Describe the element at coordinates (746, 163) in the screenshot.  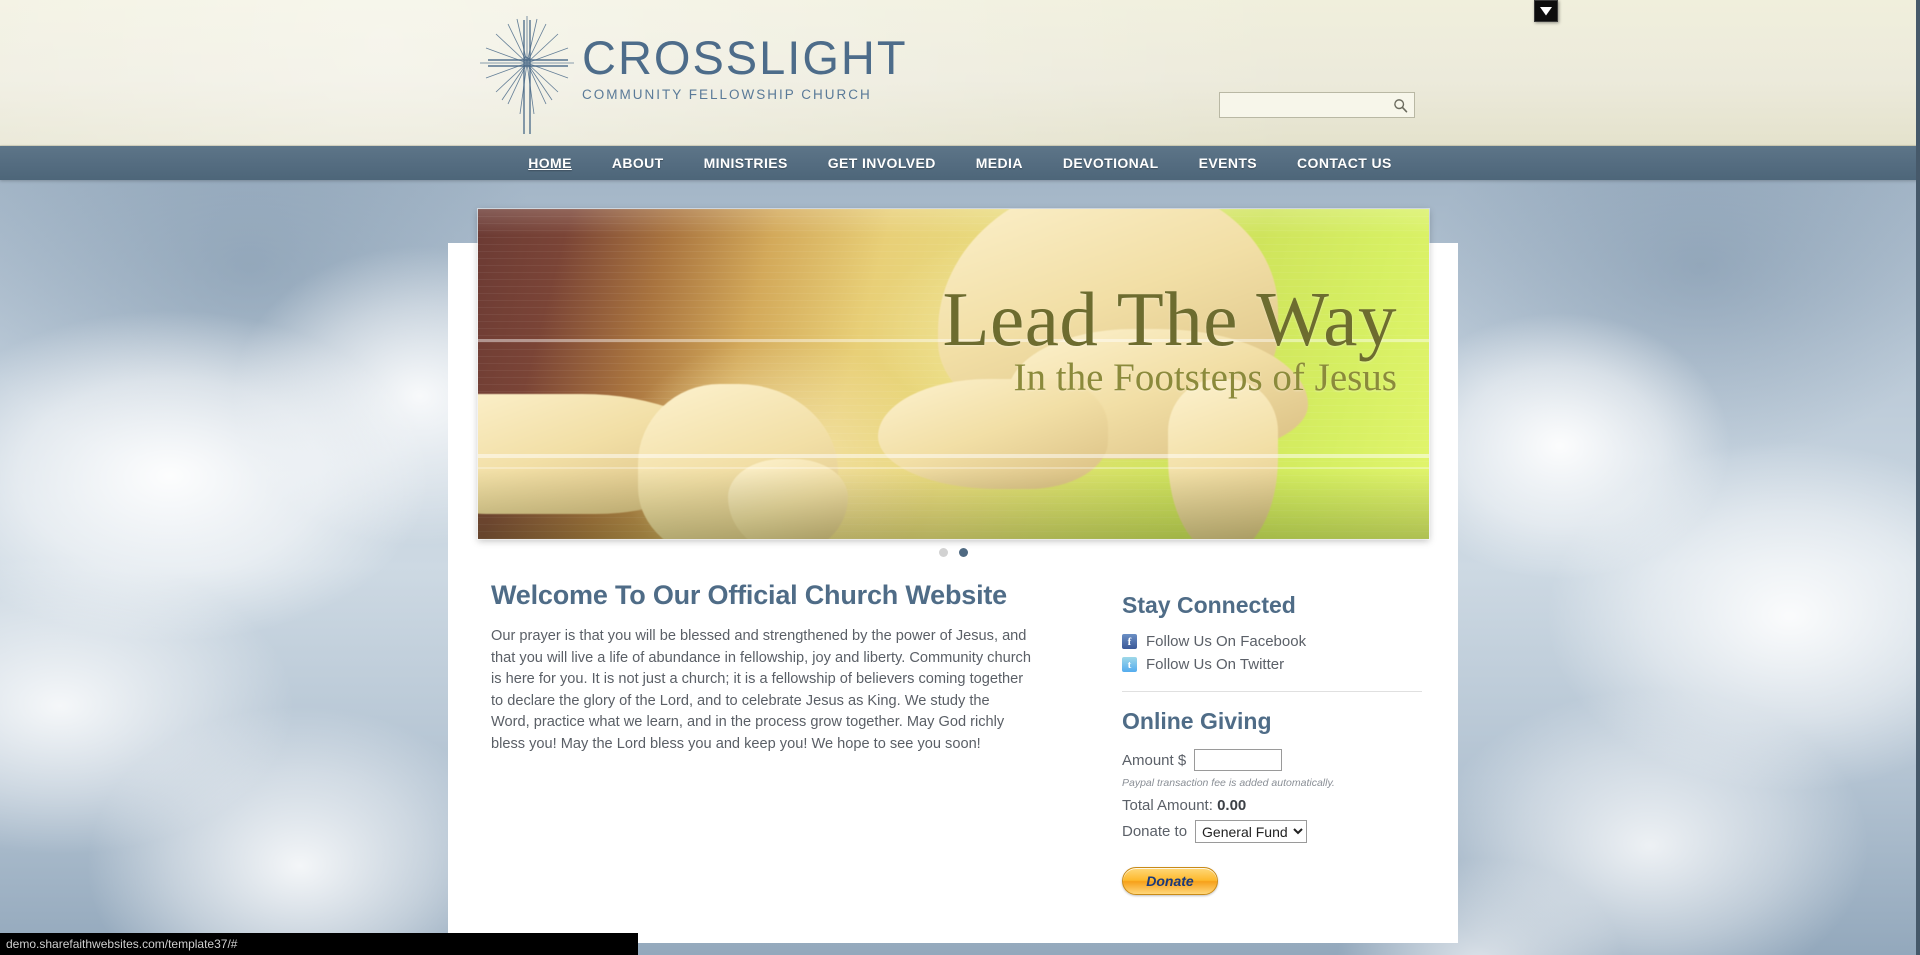
I see `nav-item-ministries: MINISTRIES` at that location.